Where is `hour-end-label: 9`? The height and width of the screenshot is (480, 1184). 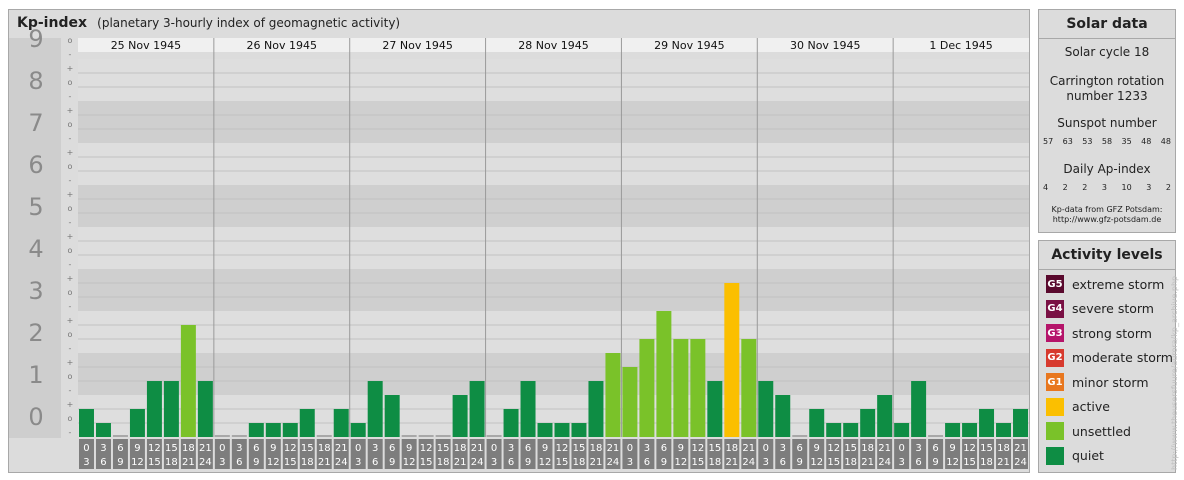
hour-end-label: 9 is located at coordinates (664, 462).